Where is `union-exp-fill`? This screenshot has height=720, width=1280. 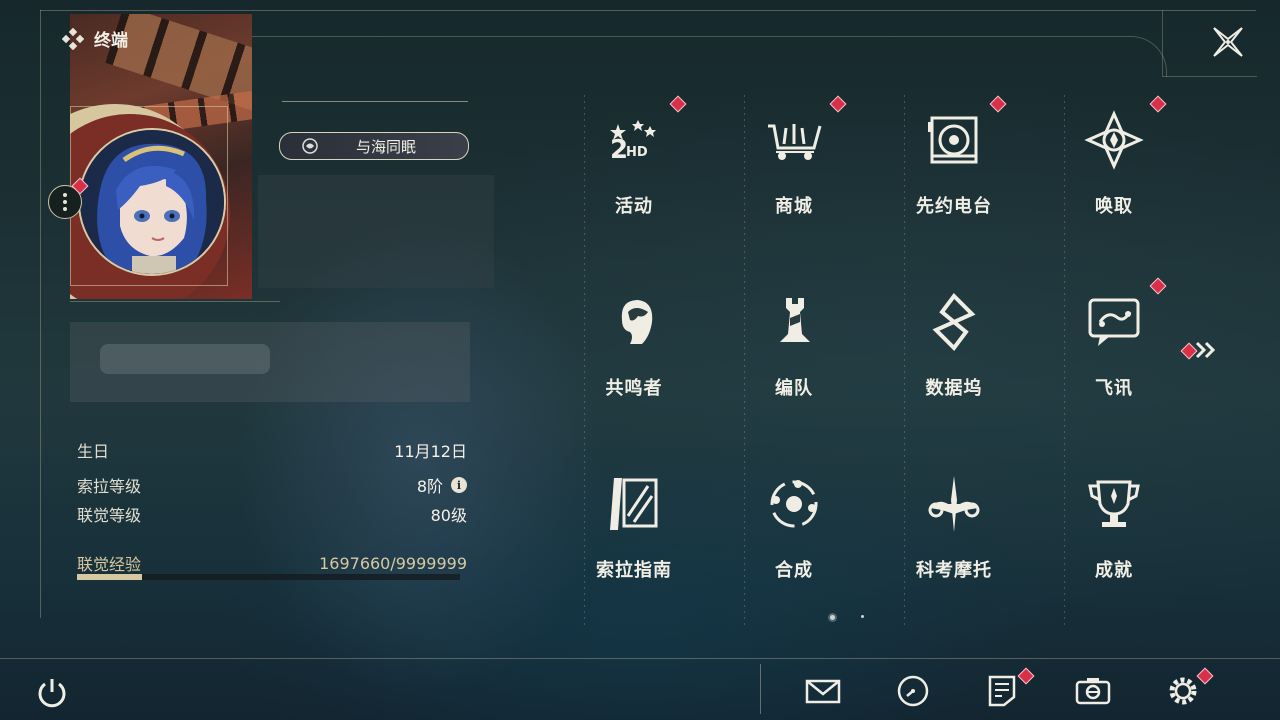 union-exp-fill is located at coordinates (110, 577).